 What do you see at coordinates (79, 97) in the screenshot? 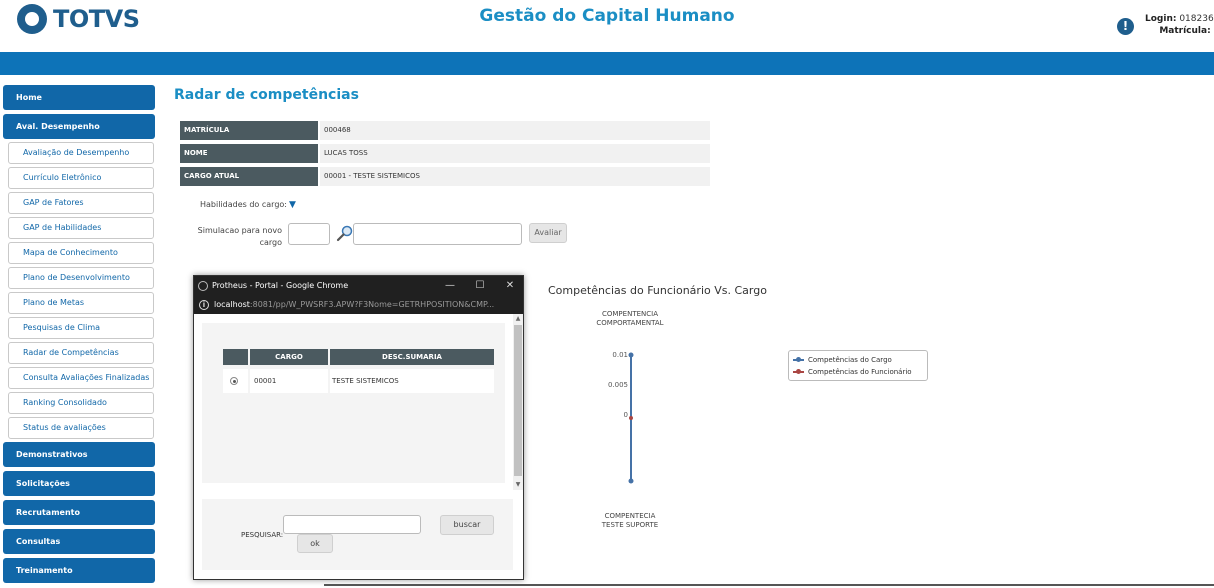
I see `sidebar-item-home: Home` at bounding box center [79, 97].